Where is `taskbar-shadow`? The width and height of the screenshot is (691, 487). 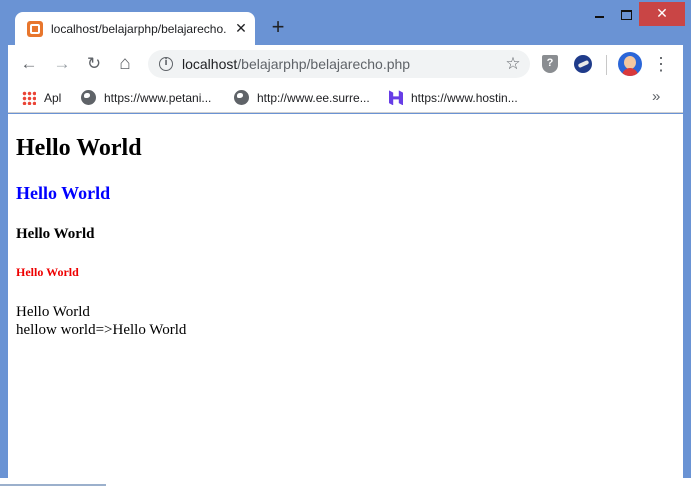
taskbar-shadow is located at coordinates (53, 485).